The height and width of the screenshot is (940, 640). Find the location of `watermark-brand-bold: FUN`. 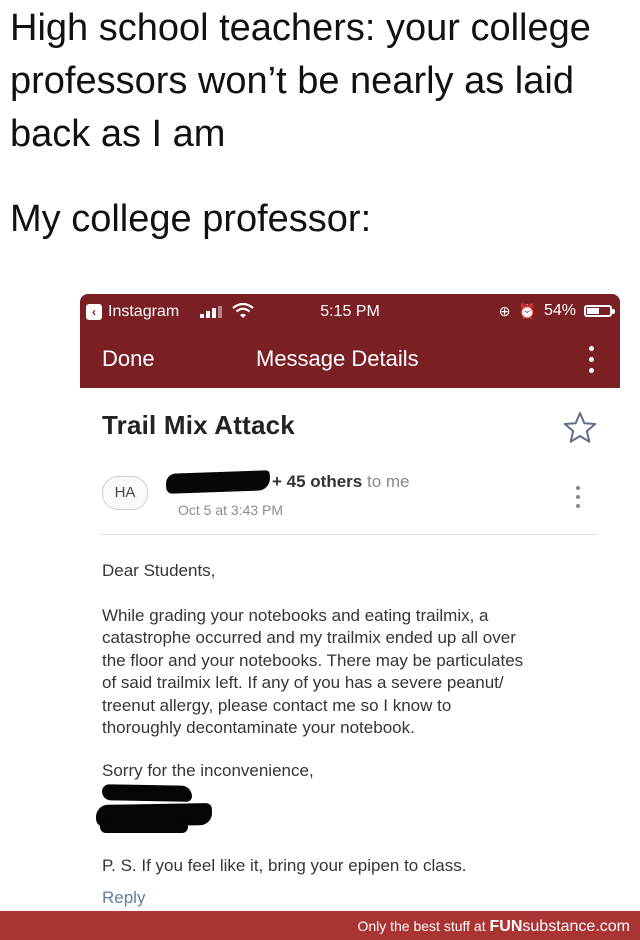

watermark-brand-bold: FUN is located at coordinates (506, 926).